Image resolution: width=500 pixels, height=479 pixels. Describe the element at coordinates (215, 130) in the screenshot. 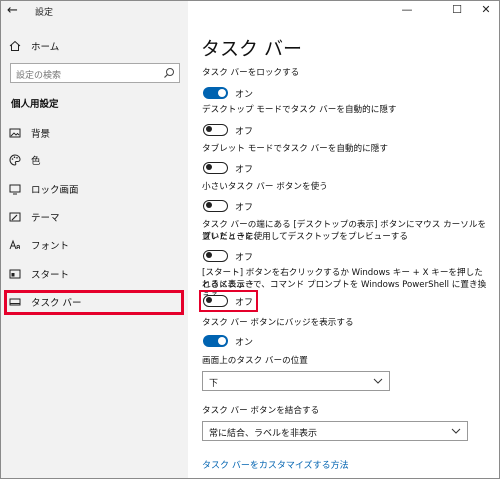

I see `autohide-desktop-toggle` at that location.